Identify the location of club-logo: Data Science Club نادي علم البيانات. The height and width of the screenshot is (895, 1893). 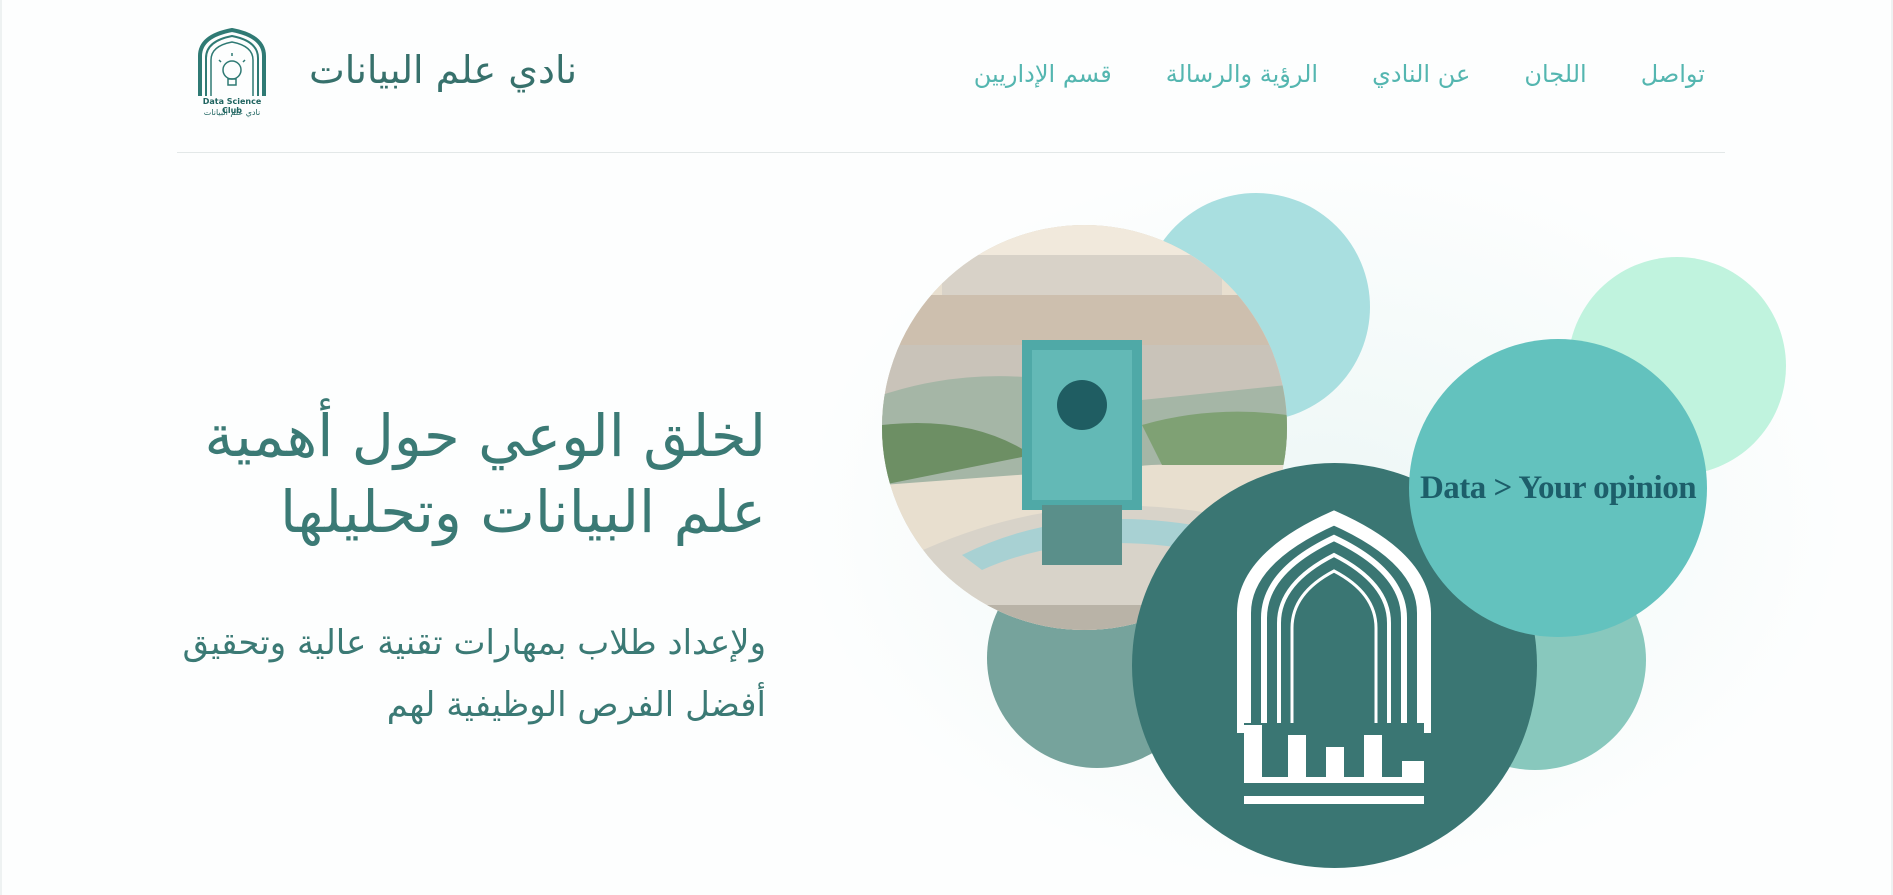
(232, 74).